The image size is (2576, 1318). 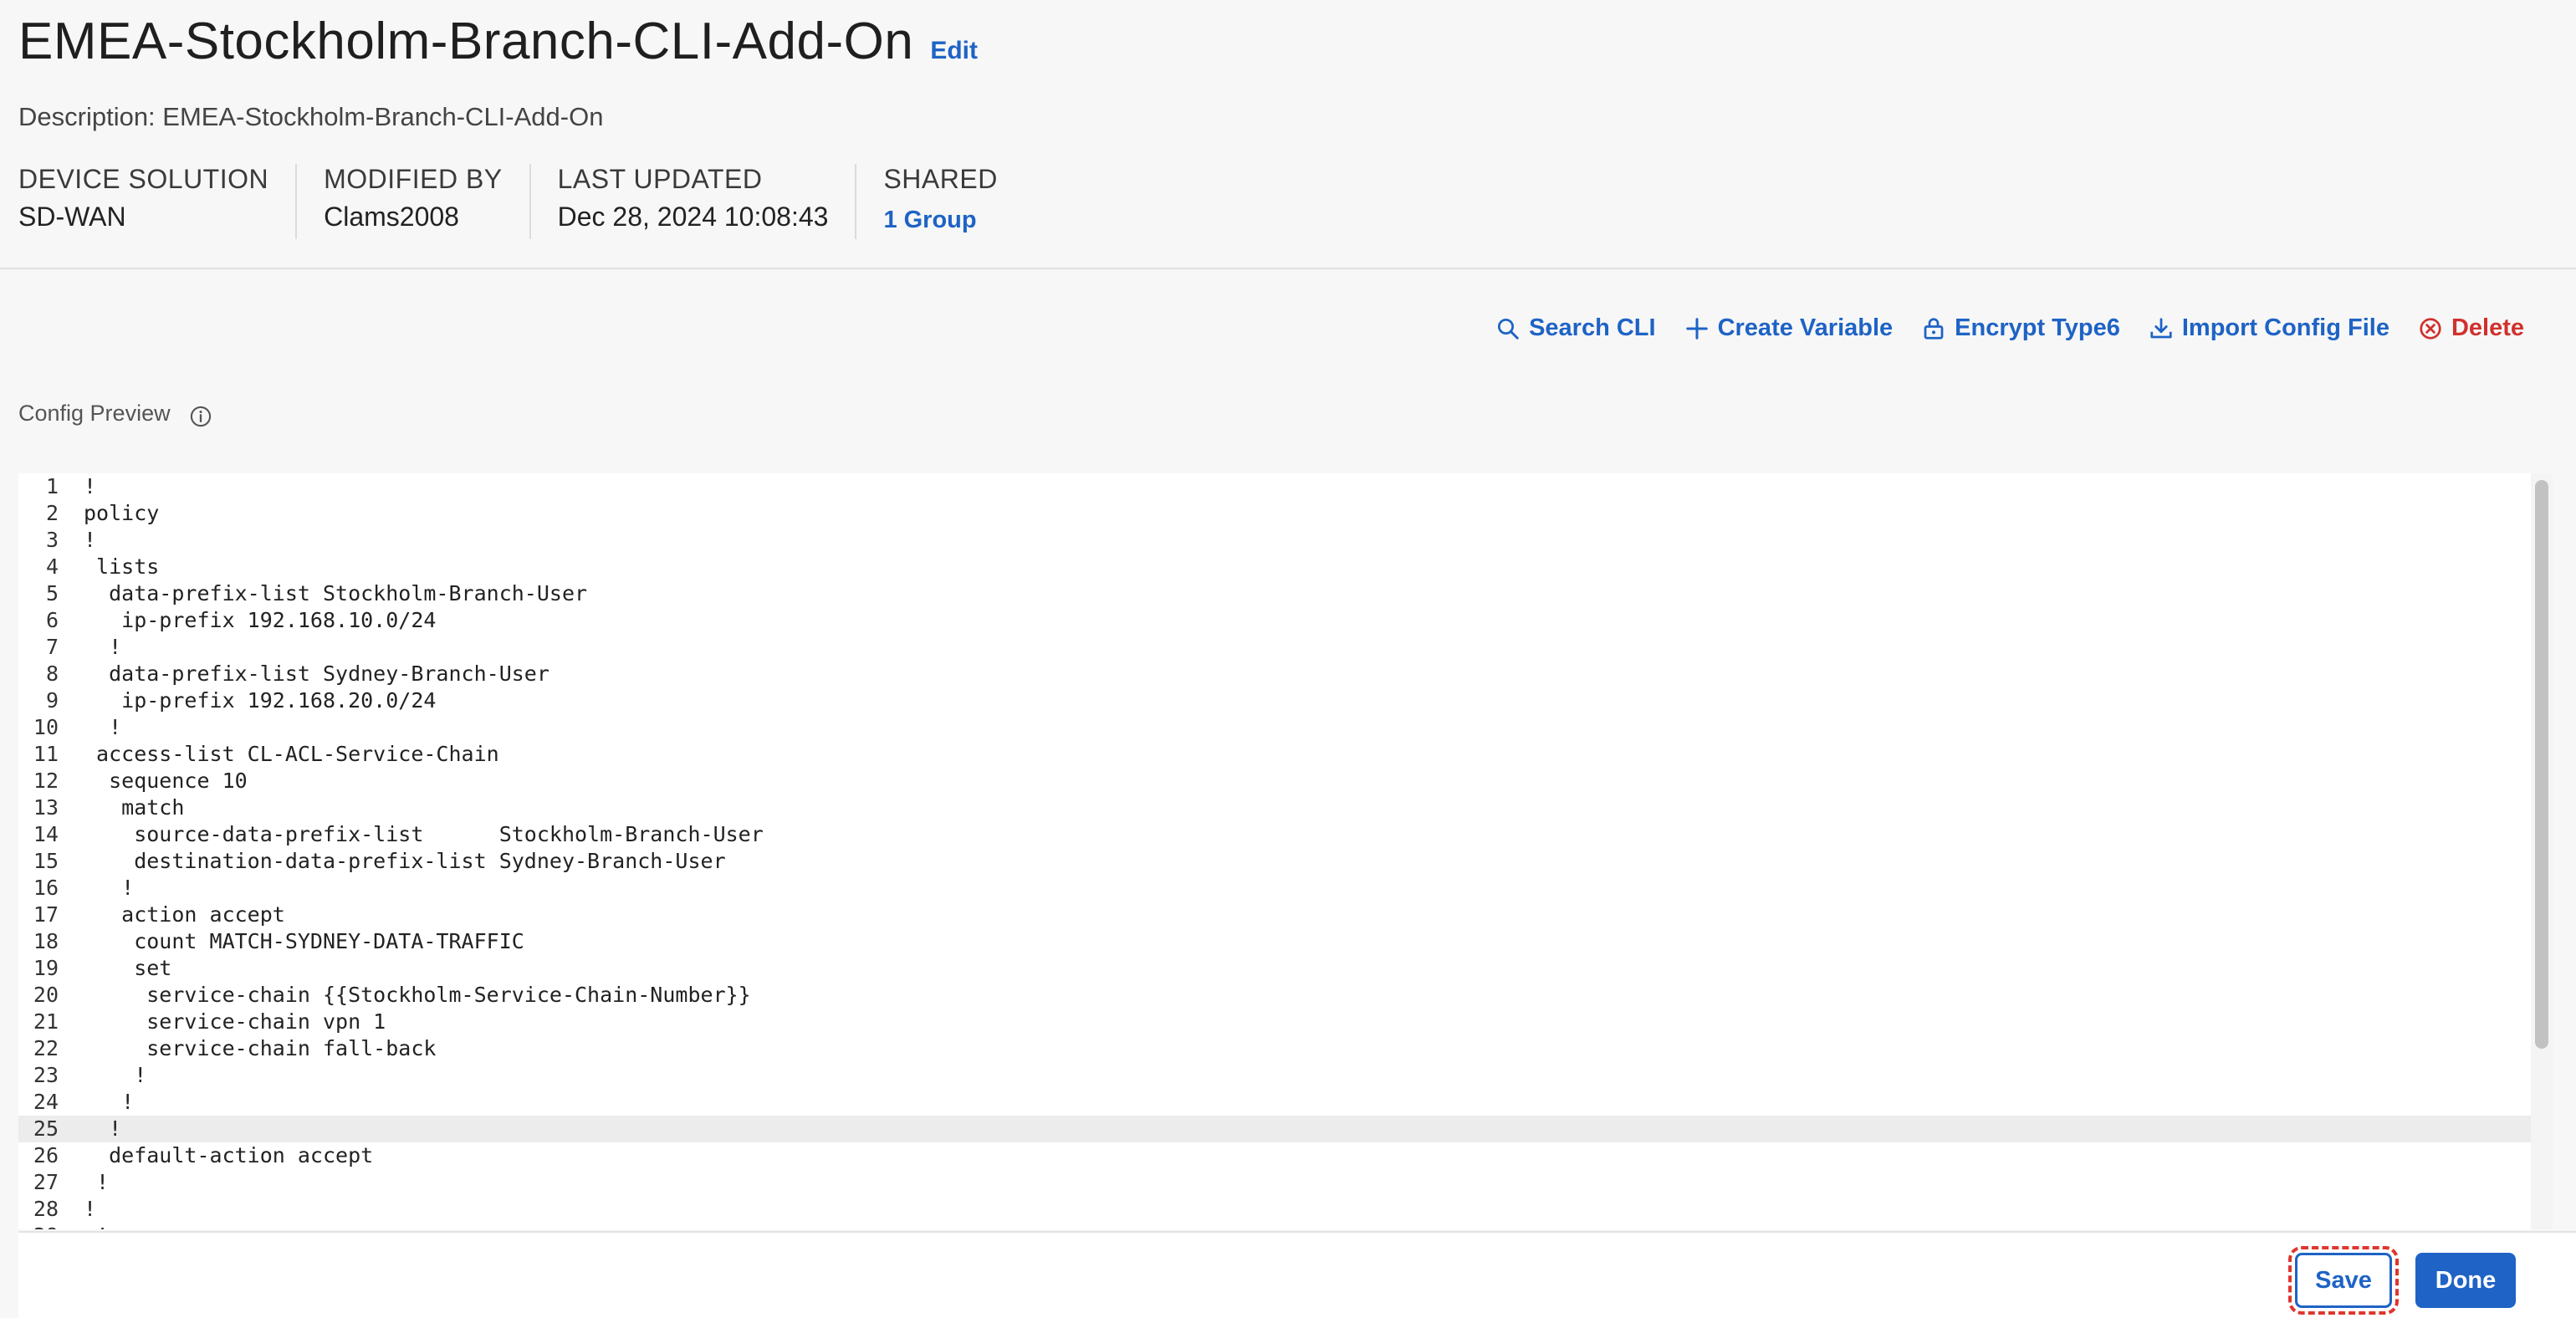 What do you see at coordinates (1285, 807) in the screenshot?
I see `code-line: 13 match` at bounding box center [1285, 807].